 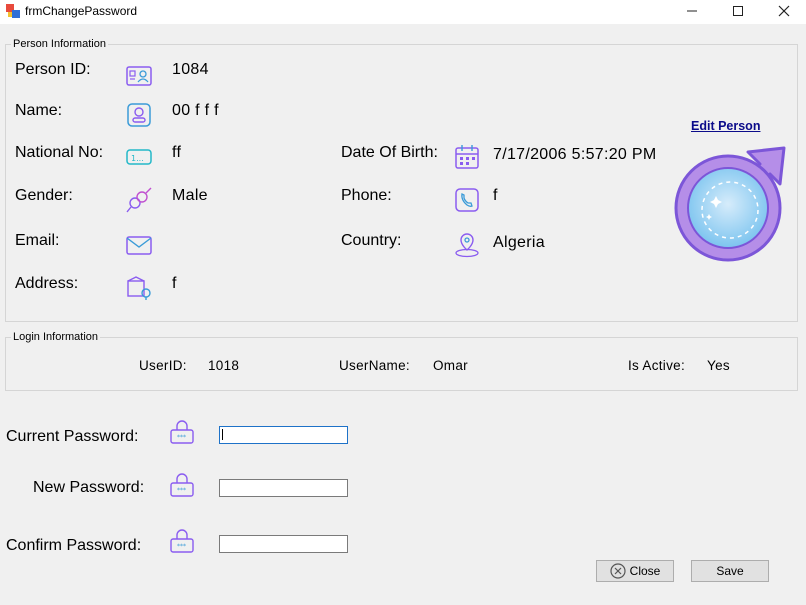 What do you see at coordinates (37, 240) in the screenshot?
I see `email-label: Email:` at bounding box center [37, 240].